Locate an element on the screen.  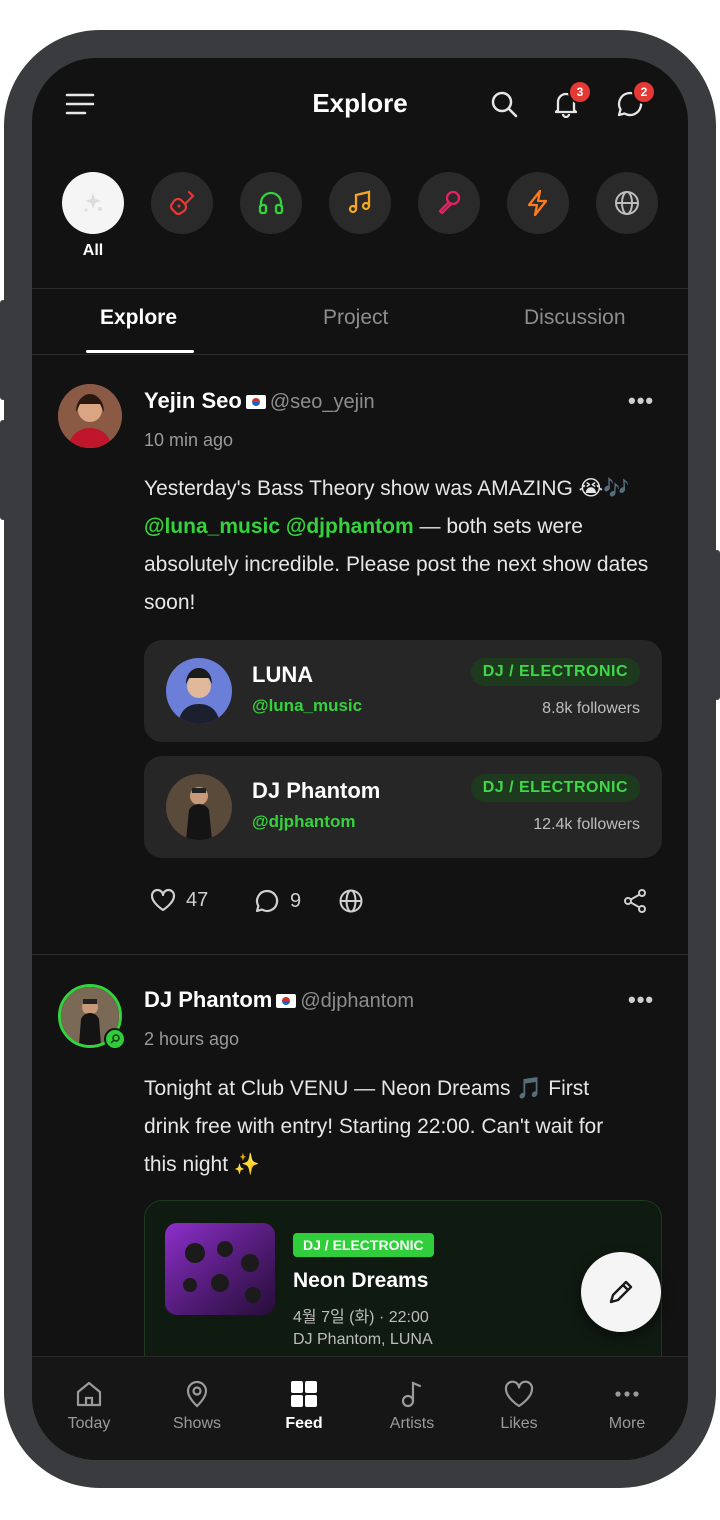
post-timestamp: 10 min ago is located at coordinates (189, 440).